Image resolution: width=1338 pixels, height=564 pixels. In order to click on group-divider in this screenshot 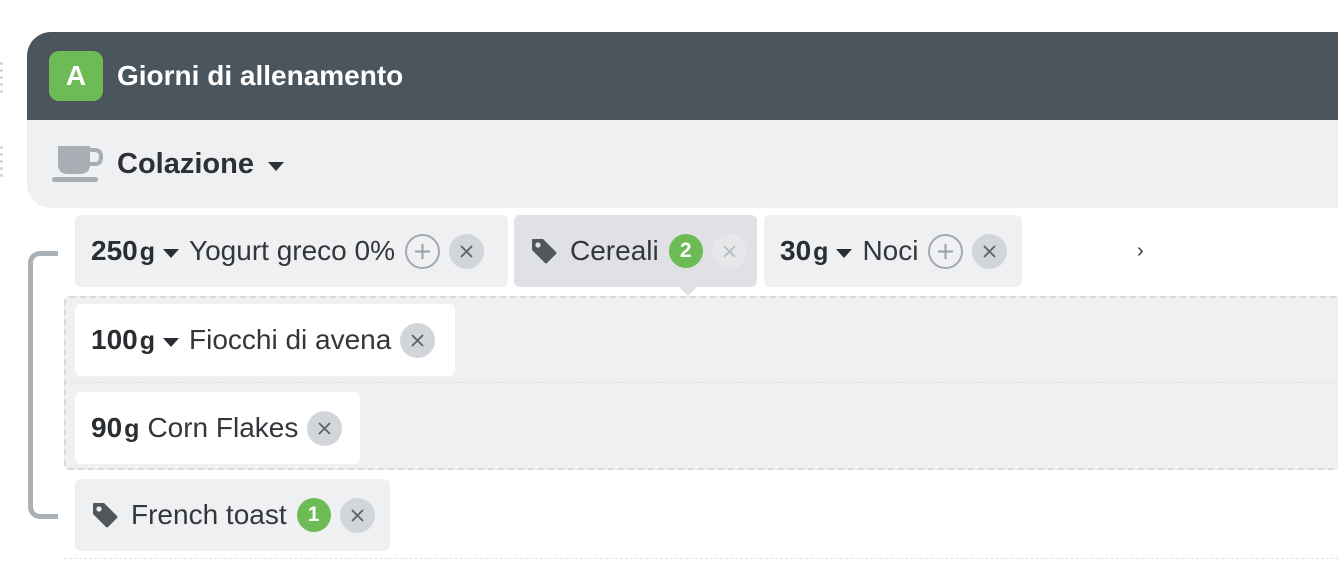, I will do `click(702, 382)`.